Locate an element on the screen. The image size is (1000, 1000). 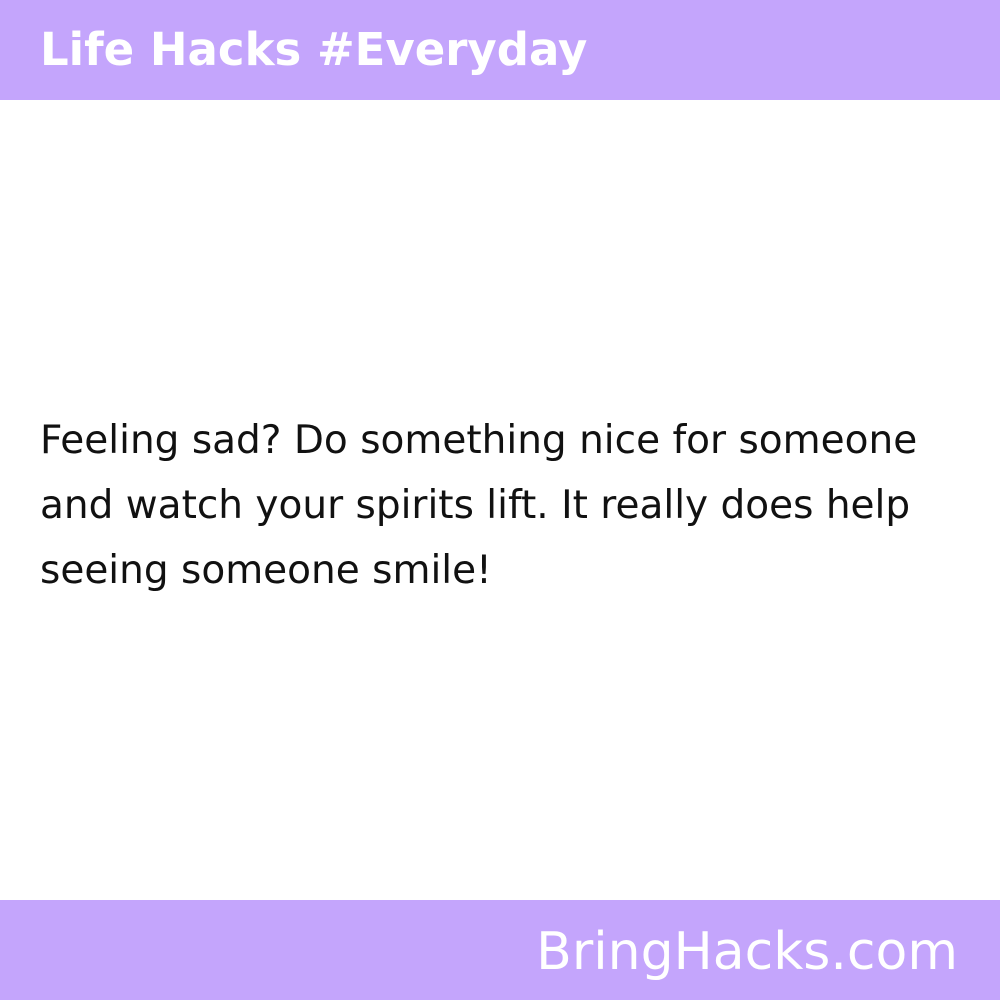
footer-site-name: BringHacks.com is located at coordinates (747, 952).